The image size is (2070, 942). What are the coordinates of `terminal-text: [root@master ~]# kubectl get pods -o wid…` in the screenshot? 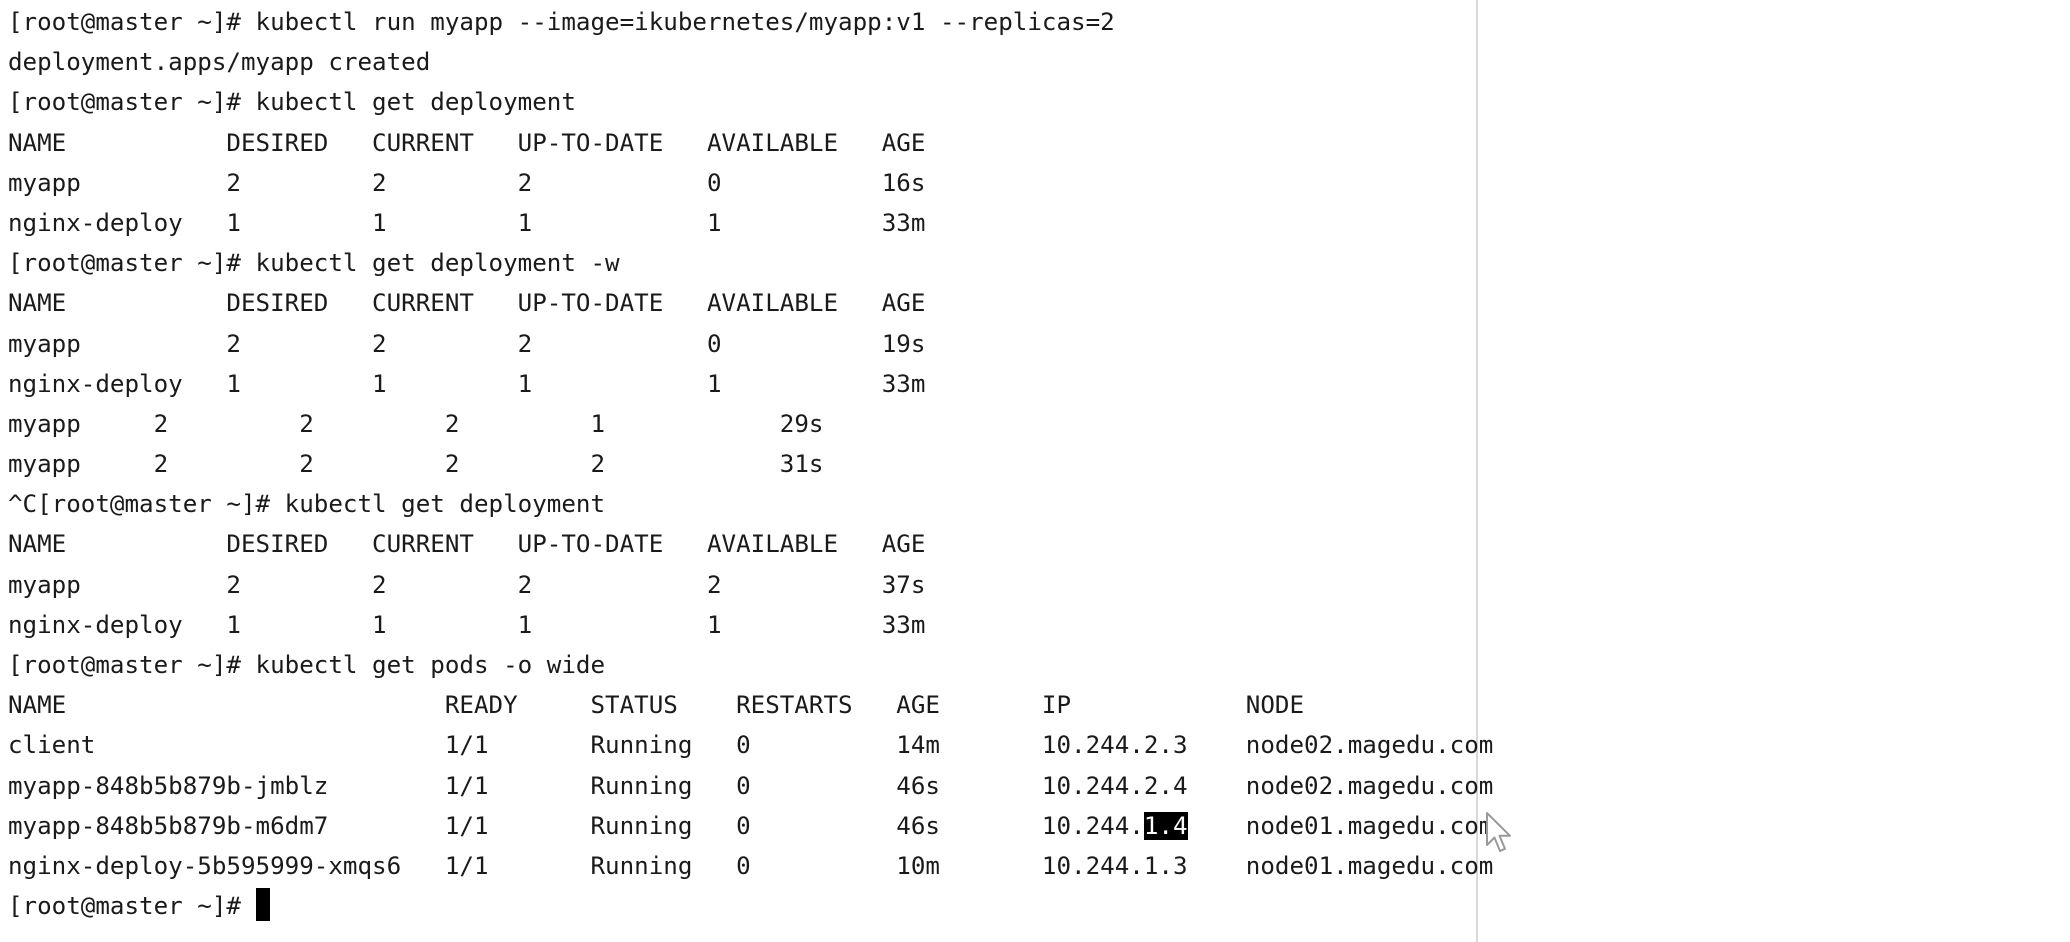 It's located at (307, 665).